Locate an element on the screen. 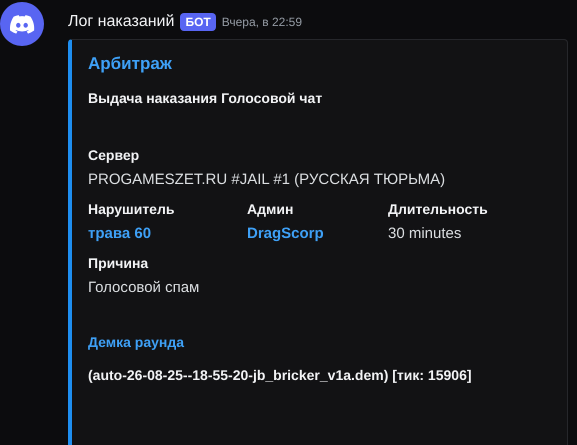 Image resolution: width=577 pixels, height=445 pixels. field-value: PROGAMESZET.RU #JAIL #1 (РУССКАЯ ТЮРЬМА) is located at coordinates (267, 180).